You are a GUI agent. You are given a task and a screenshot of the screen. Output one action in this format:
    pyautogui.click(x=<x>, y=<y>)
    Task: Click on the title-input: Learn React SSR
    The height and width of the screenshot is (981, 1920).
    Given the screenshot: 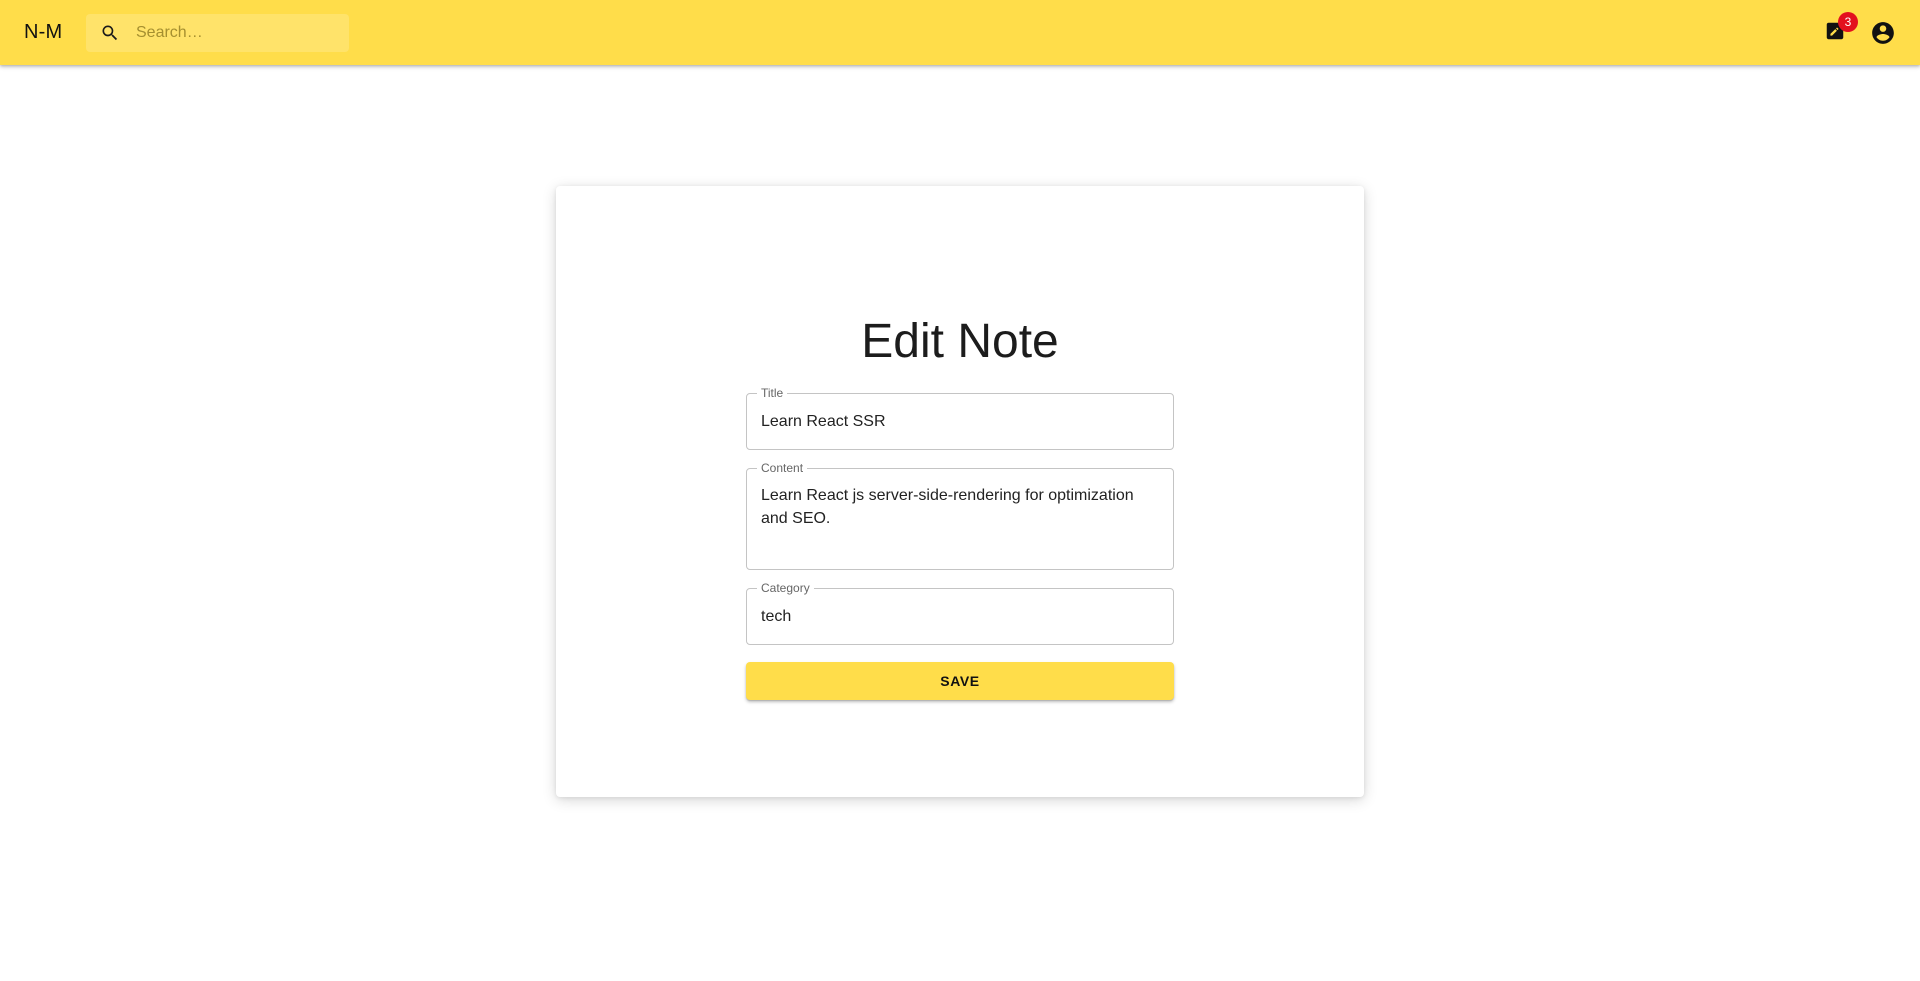 What is the action you would take?
    pyautogui.click(x=960, y=422)
    